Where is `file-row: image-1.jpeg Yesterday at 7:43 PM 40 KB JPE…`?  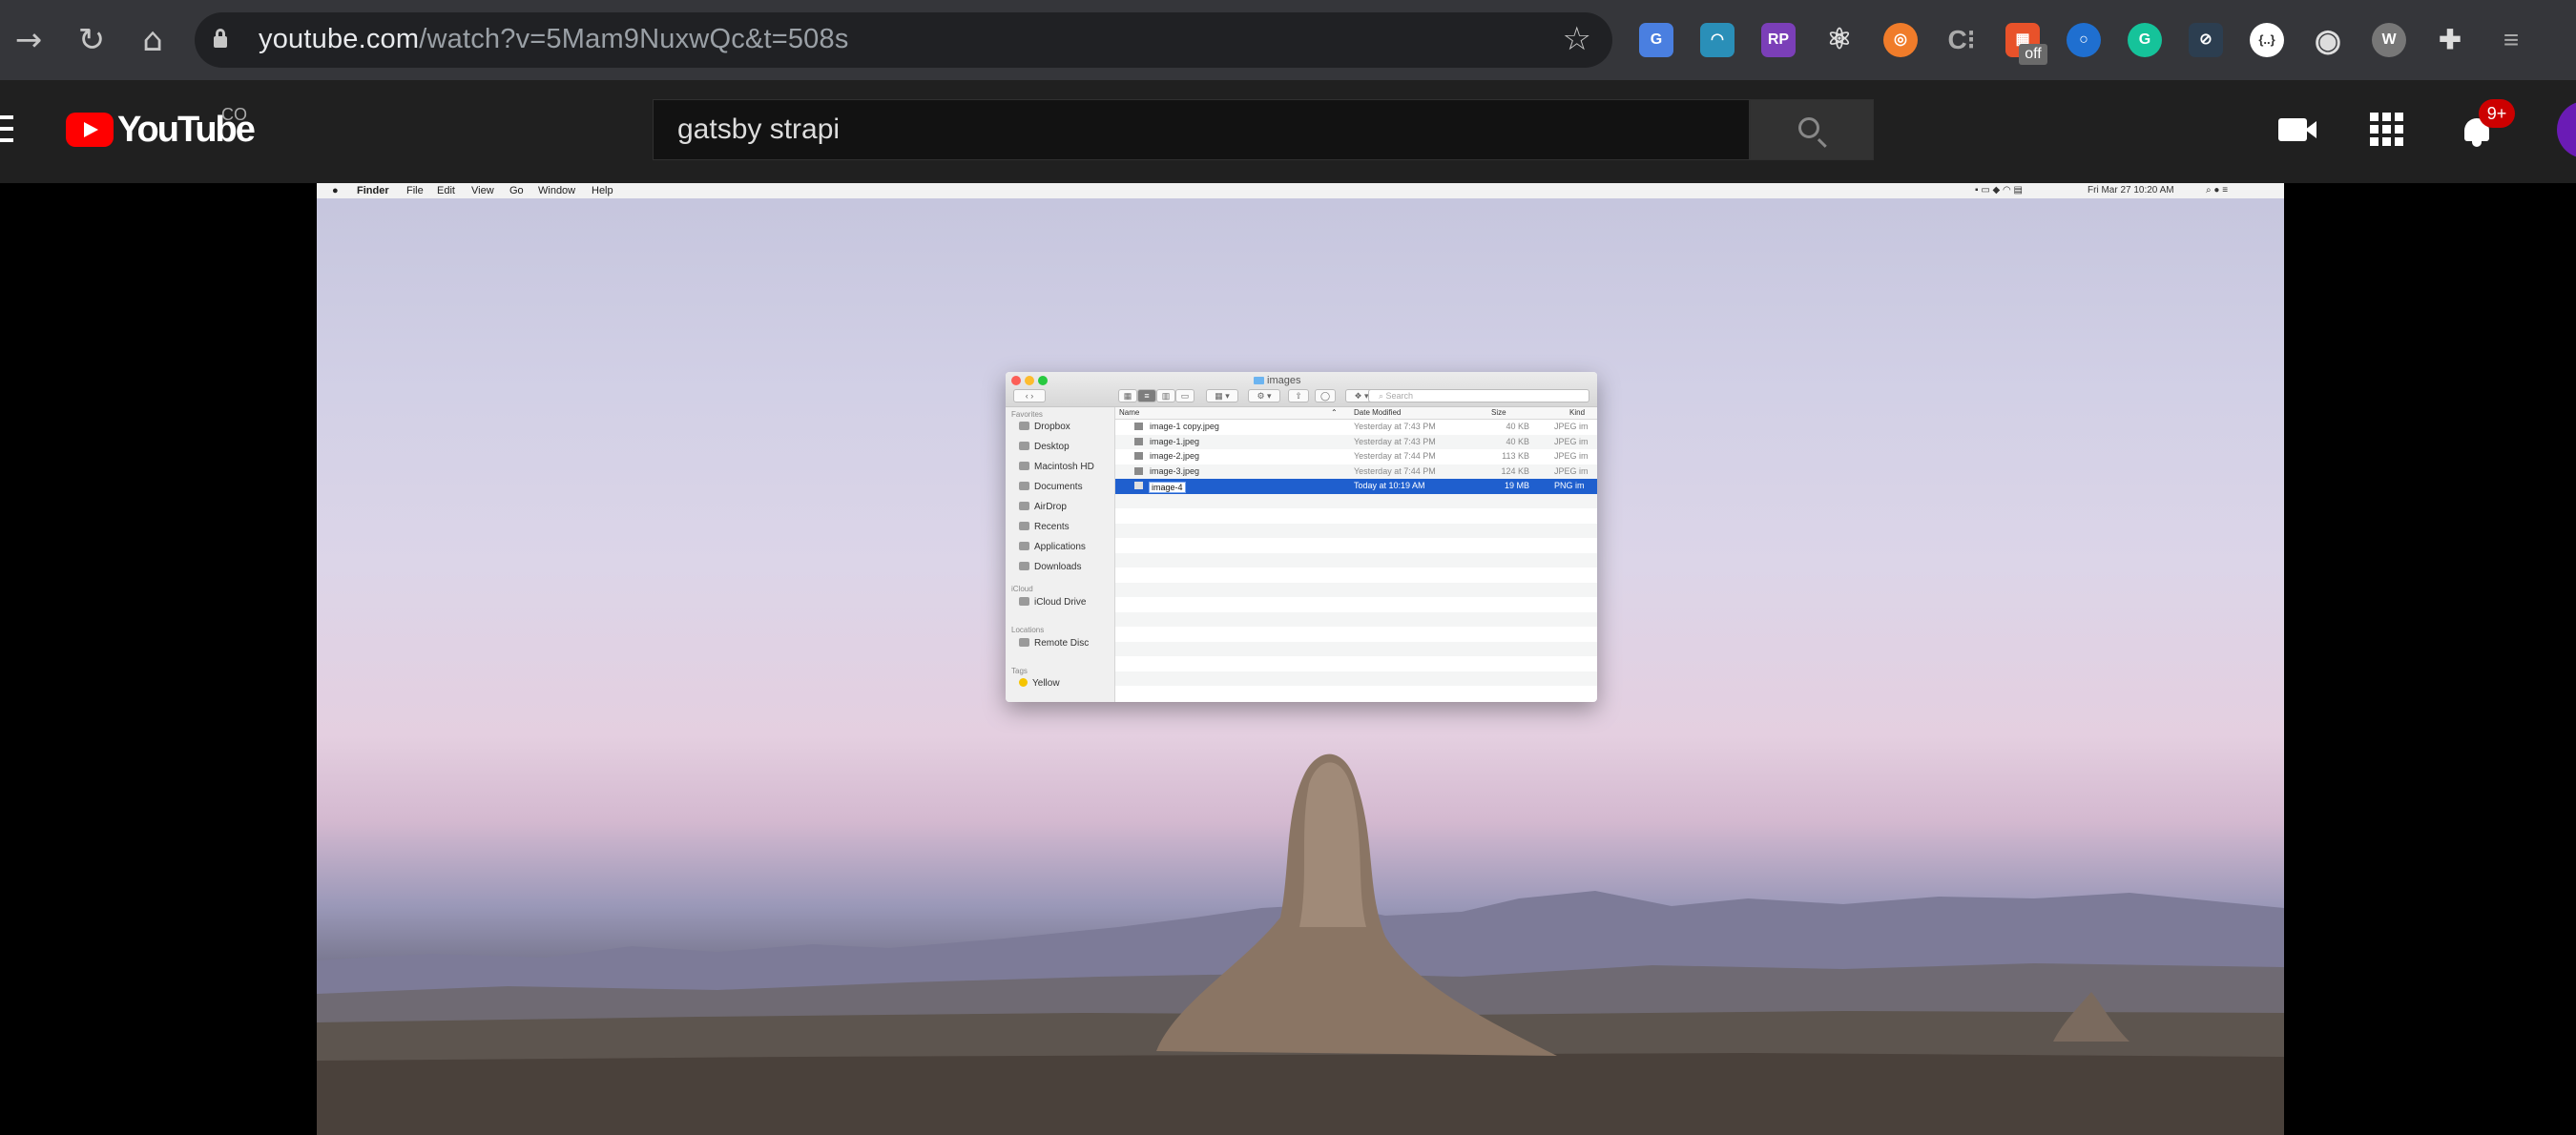
file-row: image-1.jpeg Yesterday at 7:43 PM 40 KB JPE… is located at coordinates (1356, 441).